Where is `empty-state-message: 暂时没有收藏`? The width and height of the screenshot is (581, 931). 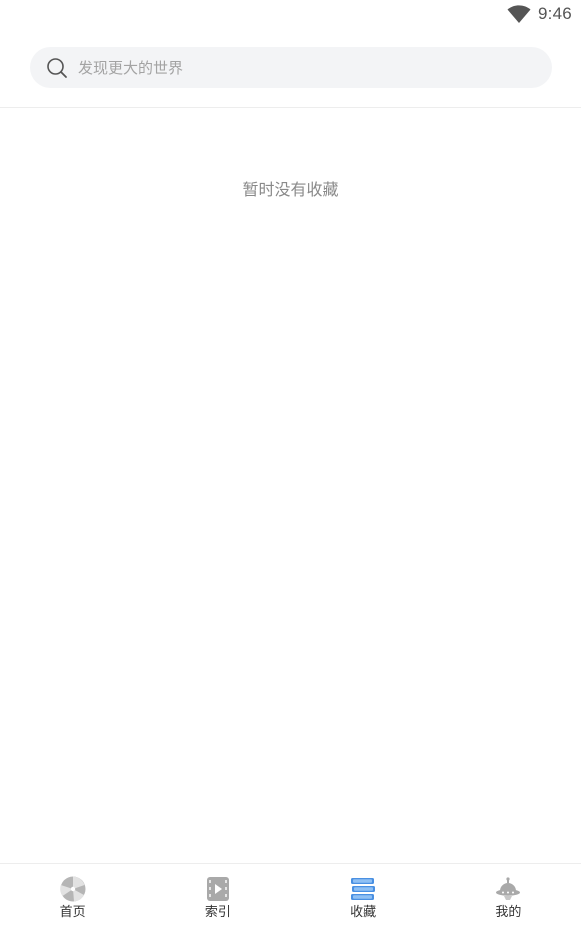 empty-state-message: 暂时没有收藏 is located at coordinates (290, 189).